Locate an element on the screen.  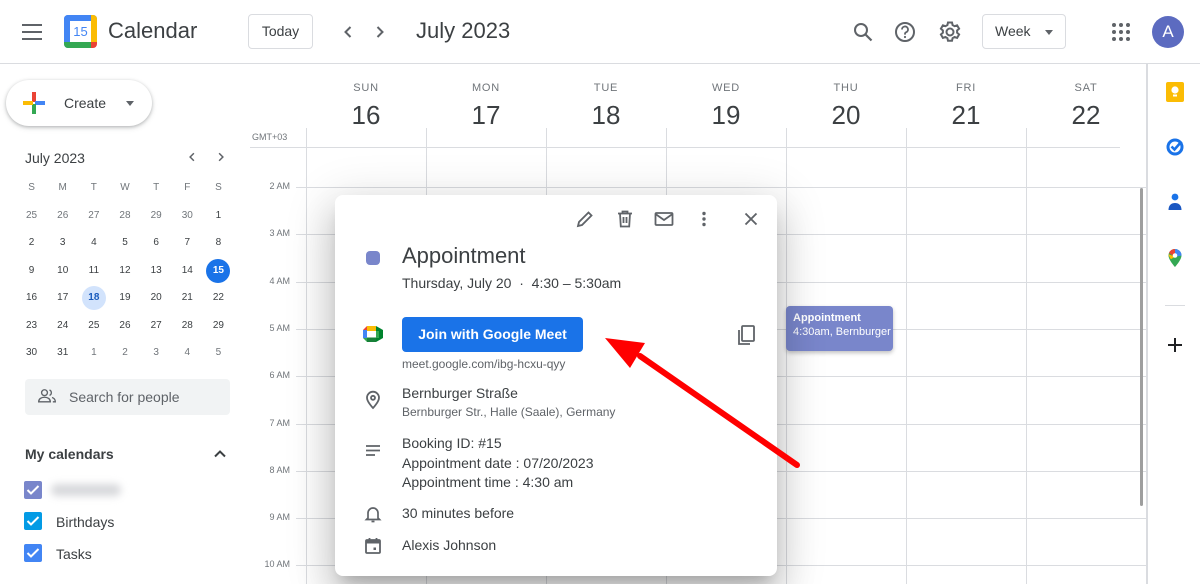
mini-calendar-day: 31 is located at coordinates (62, 355).